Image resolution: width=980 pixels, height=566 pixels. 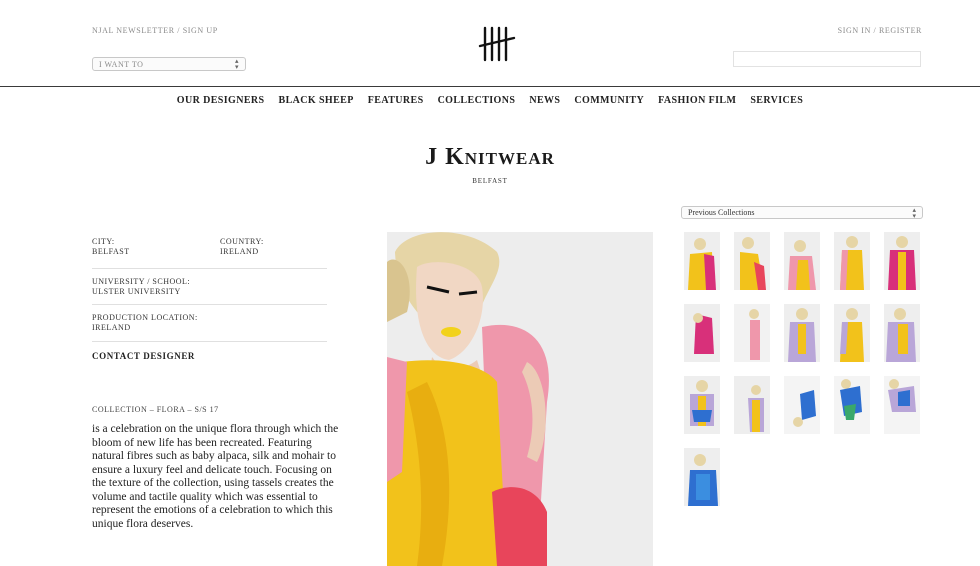 I want to click on sign-in-register-link: SIGN IN / REGISTER, so click(x=880, y=30).